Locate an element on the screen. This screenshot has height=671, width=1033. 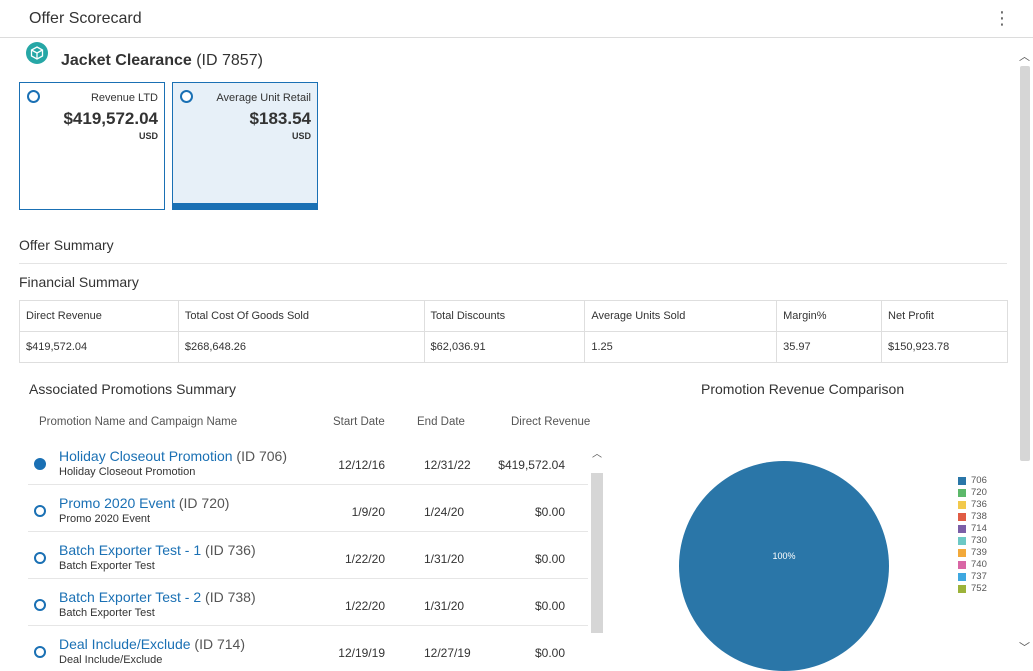
chart-title: Promotion Revenue Comparison is located at coordinates (803, 389).